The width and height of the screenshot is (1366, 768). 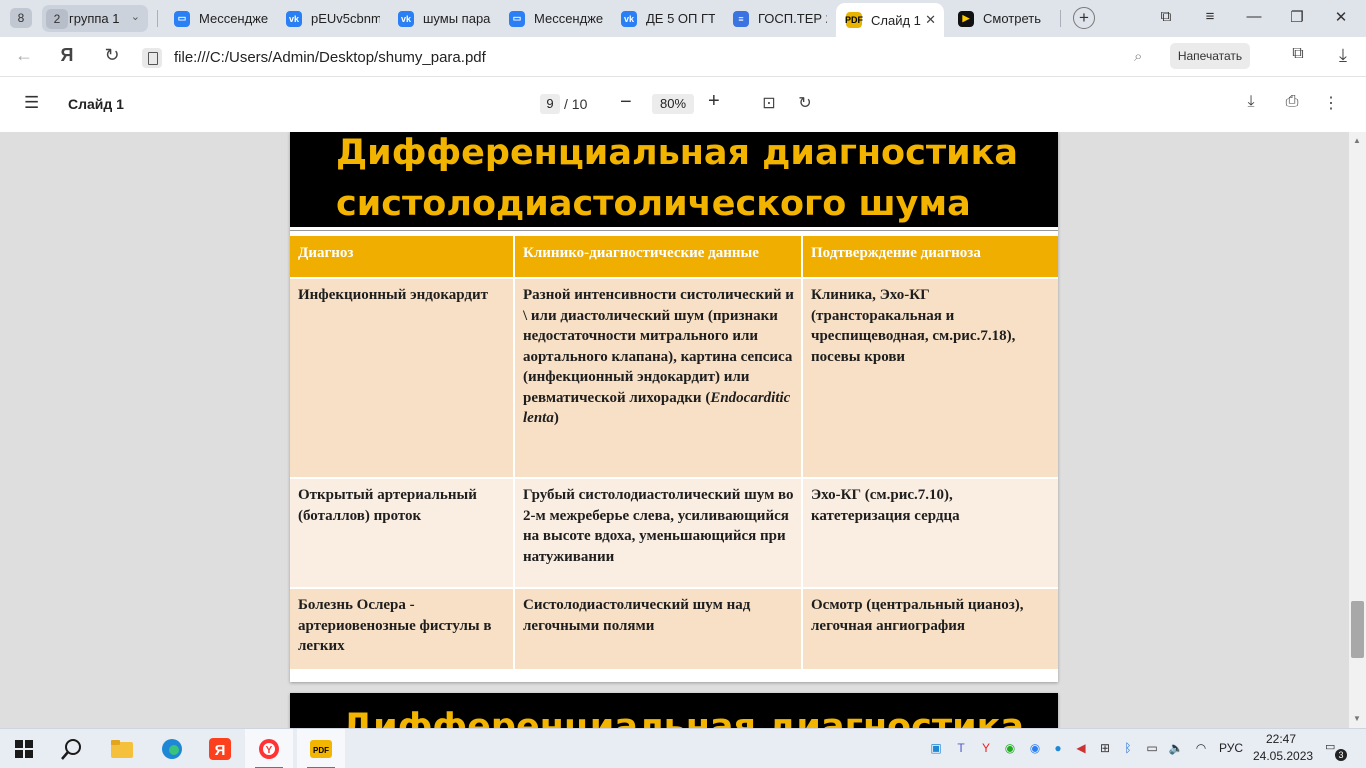 I want to click on tab-group: 2 группа 1 ⌄, so click(x=95, y=18).